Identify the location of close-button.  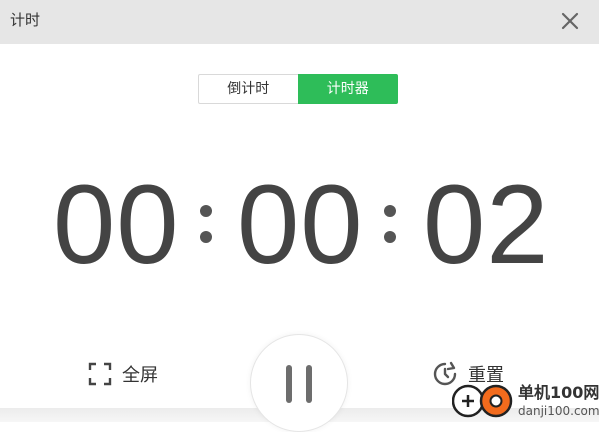
(570, 21).